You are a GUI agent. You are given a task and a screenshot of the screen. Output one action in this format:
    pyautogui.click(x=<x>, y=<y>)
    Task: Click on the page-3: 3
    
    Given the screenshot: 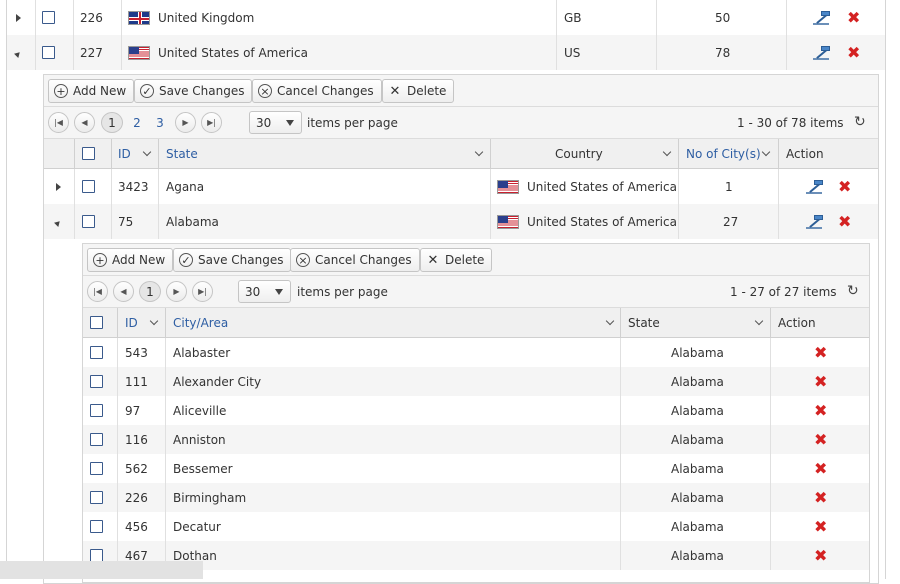 What is the action you would take?
    pyautogui.click(x=160, y=122)
    